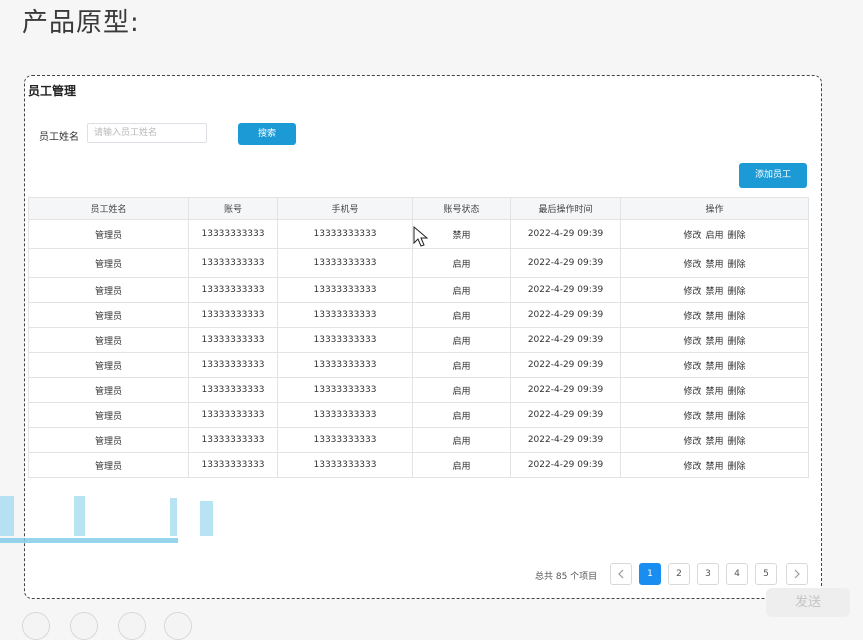  Describe the element at coordinates (565, 208) in the screenshot. I see `column-header-last-operation-time: 最后操作时间` at that location.